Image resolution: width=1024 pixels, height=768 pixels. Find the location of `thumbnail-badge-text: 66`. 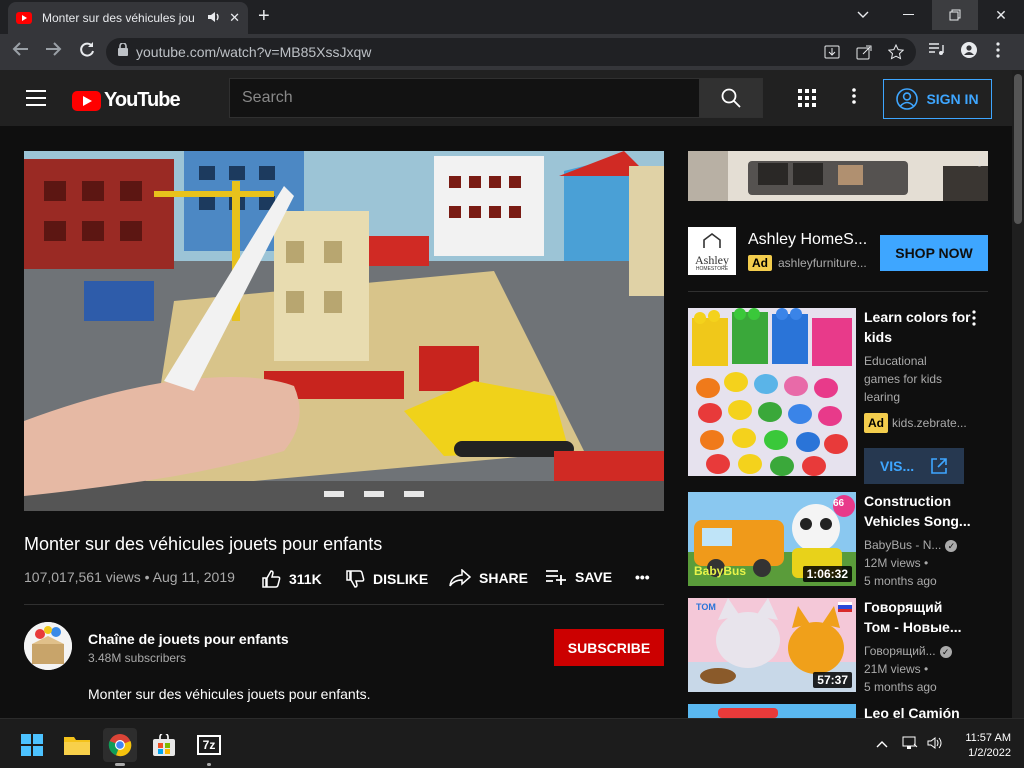

thumbnail-badge-text: 66 is located at coordinates (839, 503).